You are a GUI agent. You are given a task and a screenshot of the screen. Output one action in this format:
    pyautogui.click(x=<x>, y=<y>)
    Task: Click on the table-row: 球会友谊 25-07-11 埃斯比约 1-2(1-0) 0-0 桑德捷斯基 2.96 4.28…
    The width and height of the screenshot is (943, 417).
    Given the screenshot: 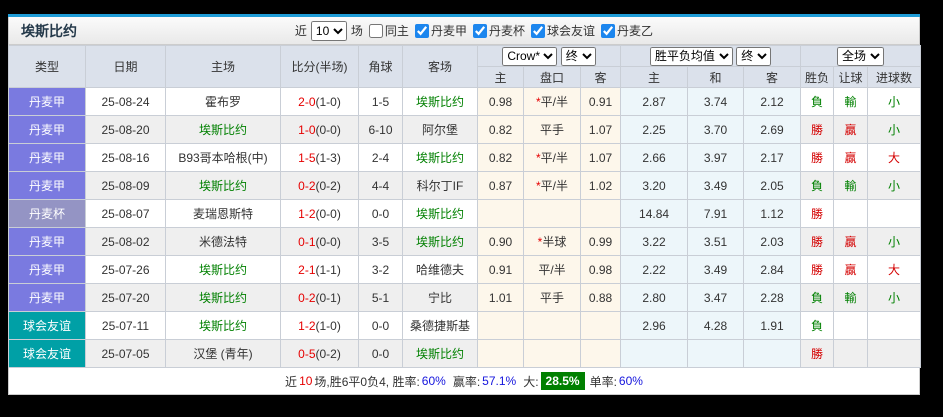 What is the action you would take?
    pyautogui.click(x=465, y=325)
    